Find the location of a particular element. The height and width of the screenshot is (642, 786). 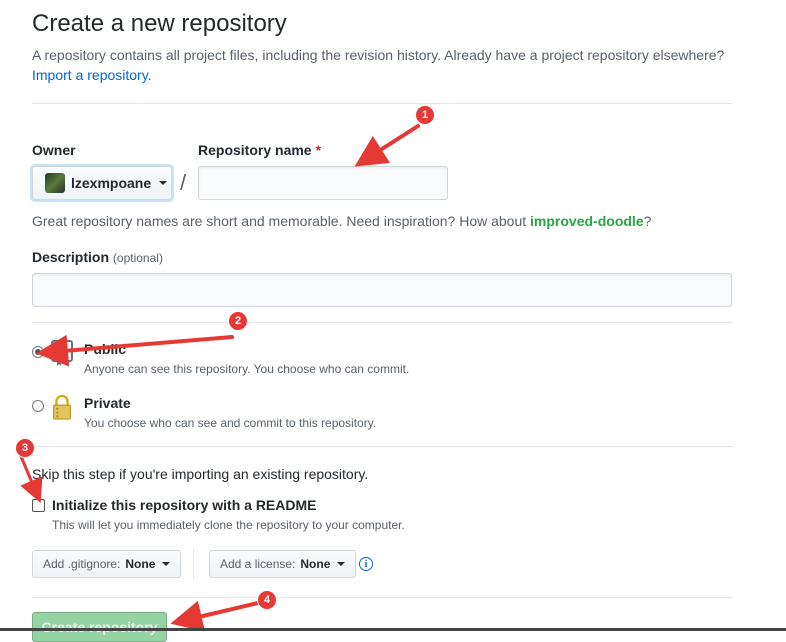

lock-icon is located at coordinates (62, 407).